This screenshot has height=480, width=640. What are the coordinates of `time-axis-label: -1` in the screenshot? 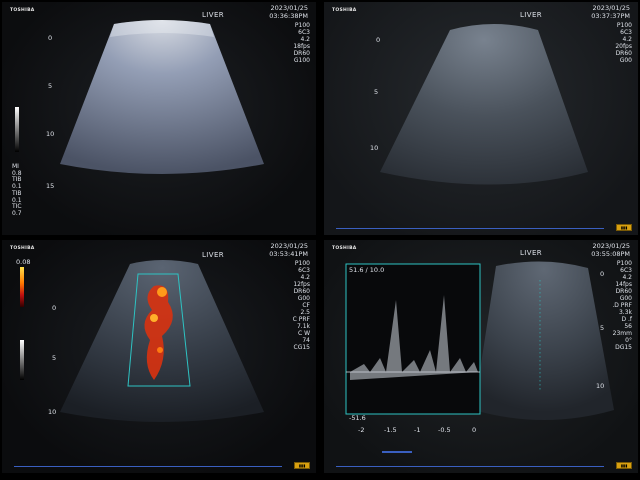 It's located at (417, 430).